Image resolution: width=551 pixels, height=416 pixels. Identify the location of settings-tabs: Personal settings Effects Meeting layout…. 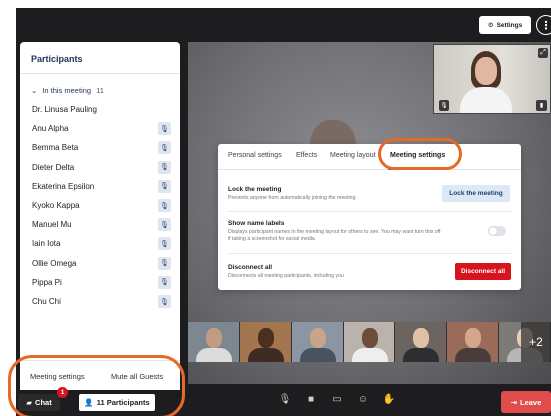
(369, 157).